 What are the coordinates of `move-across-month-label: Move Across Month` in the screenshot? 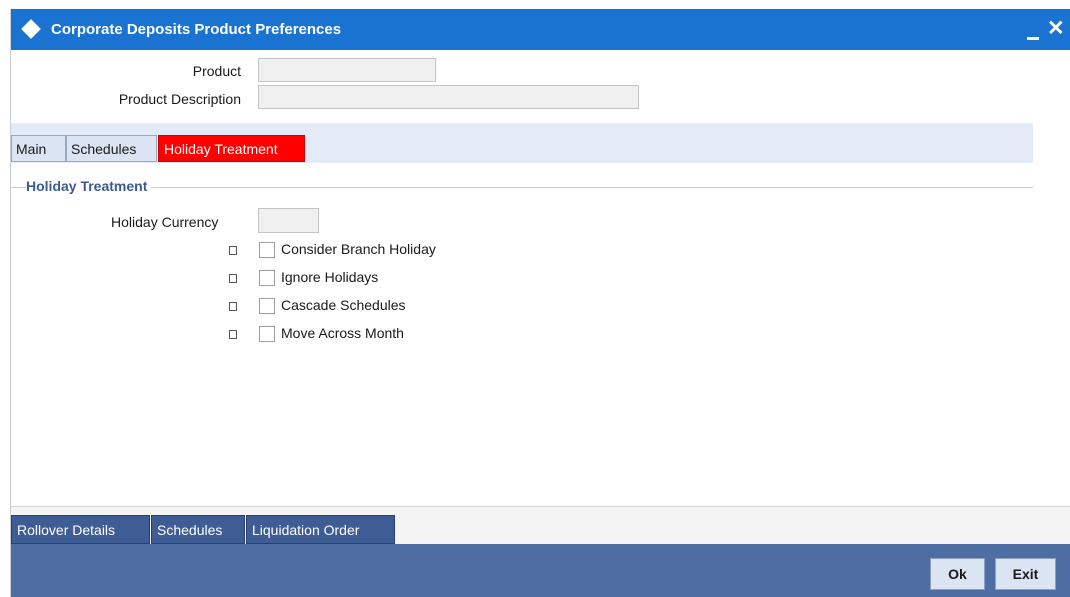 It's located at (342, 333).